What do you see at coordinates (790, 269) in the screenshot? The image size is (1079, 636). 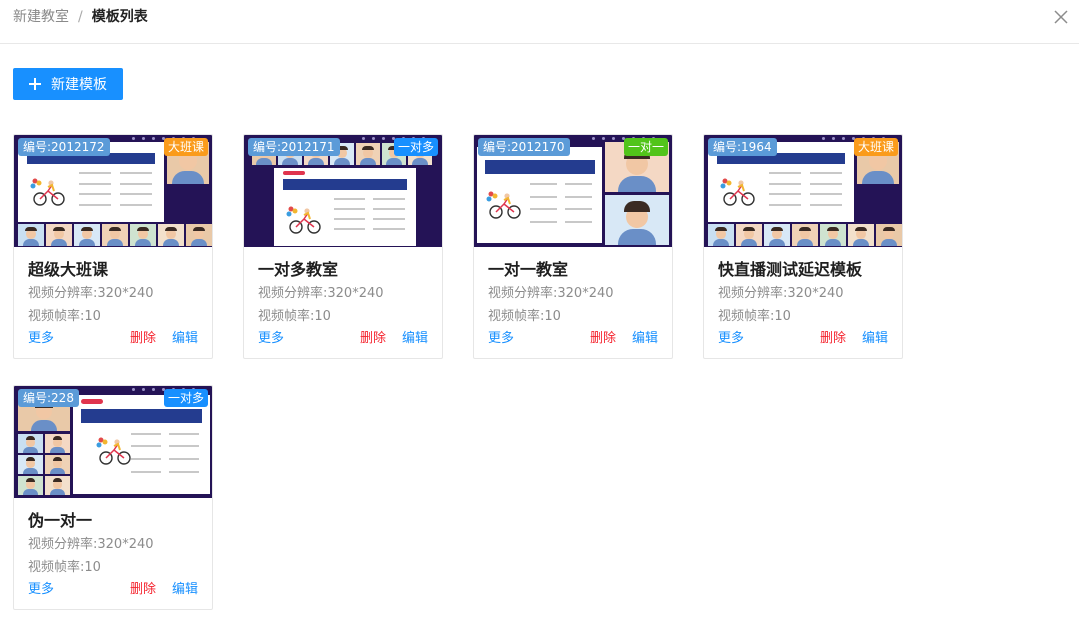 I see `template-name: 快直播测试延迟模板` at bounding box center [790, 269].